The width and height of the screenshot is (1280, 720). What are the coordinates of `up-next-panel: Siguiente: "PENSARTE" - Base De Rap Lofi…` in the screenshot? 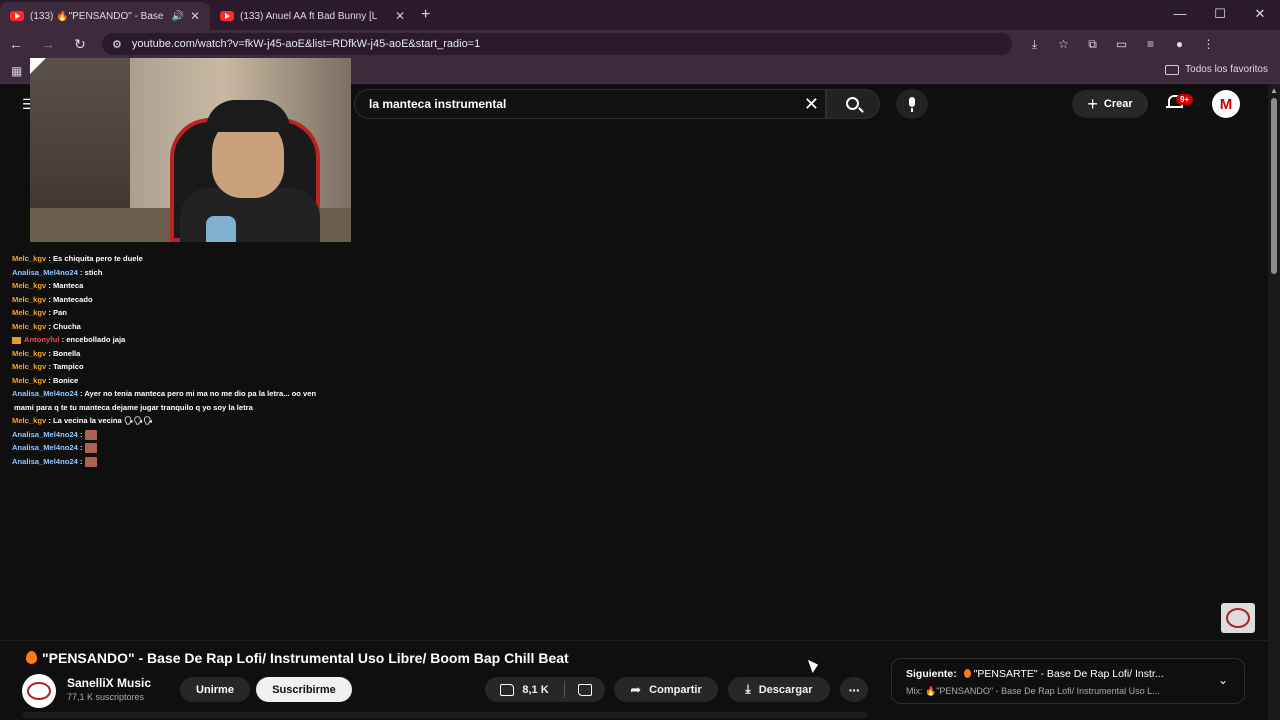 It's located at (1068, 681).